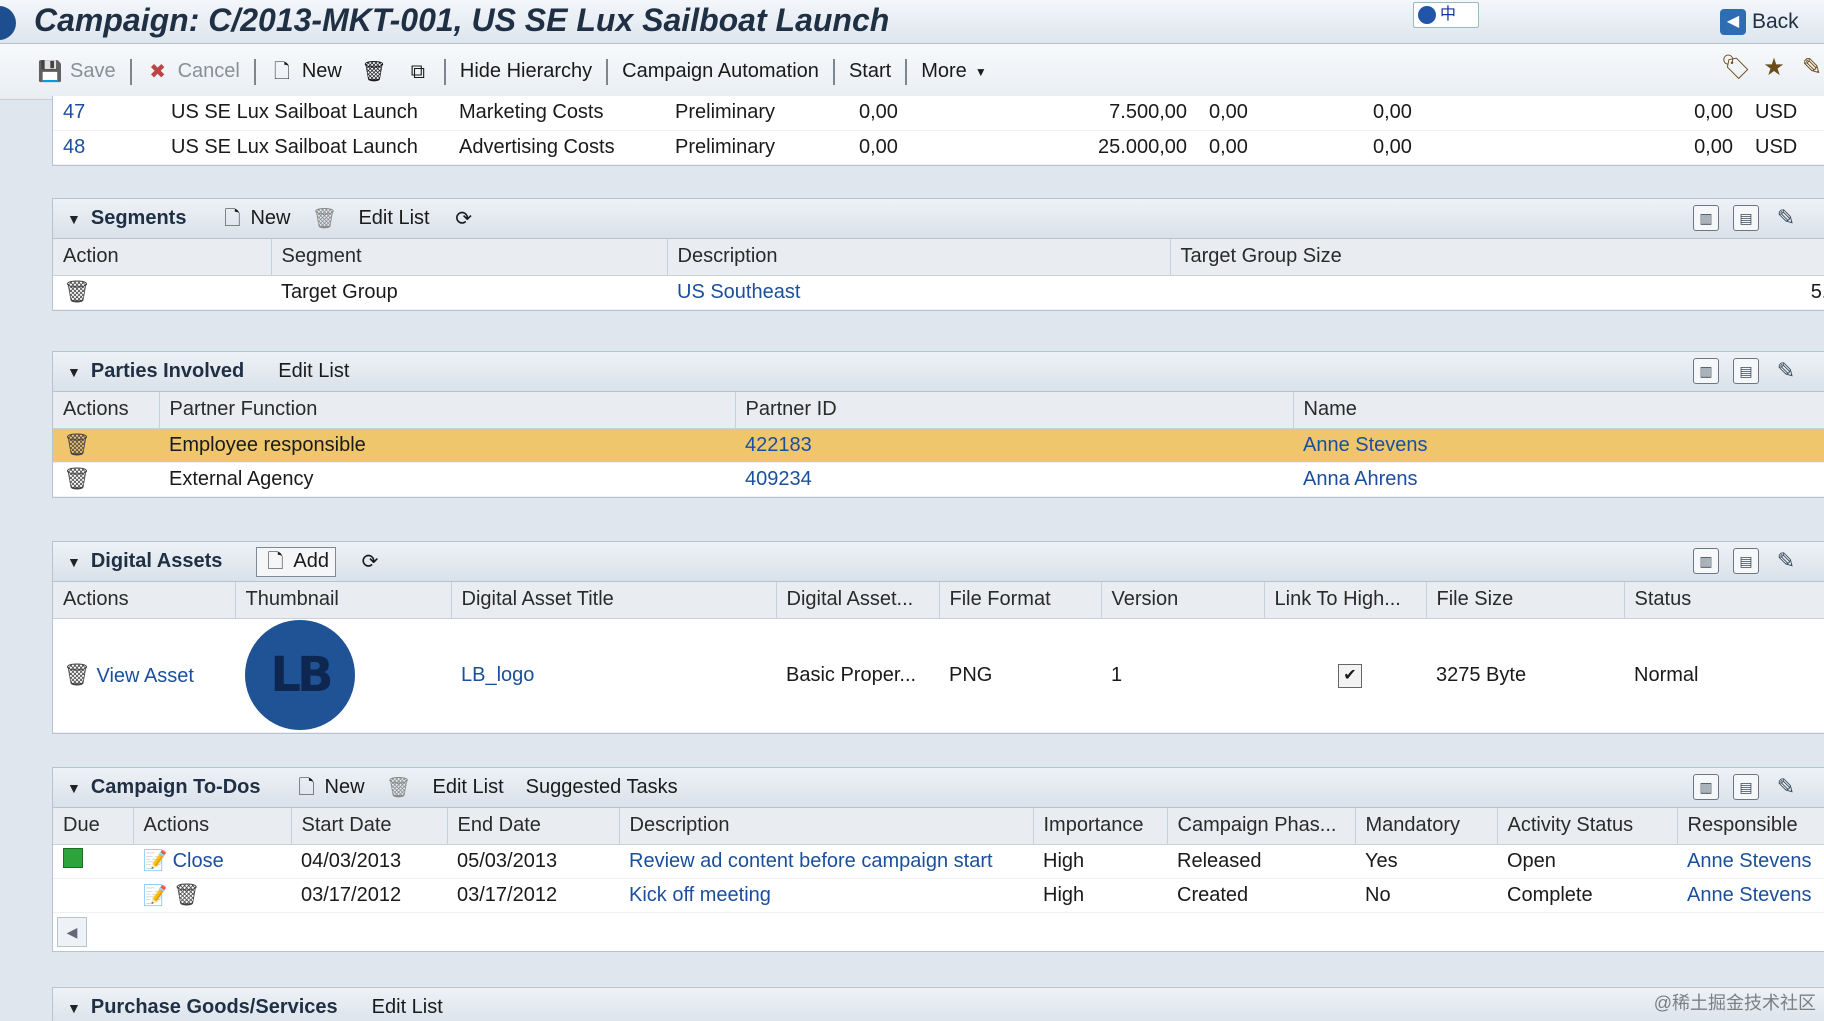 The image size is (1824, 1021). What do you see at coordinates (526, 72) in the screenshot?
I see `hide-hierarchy-button: Hide Hierarchy` at bounding box center [526, 72].